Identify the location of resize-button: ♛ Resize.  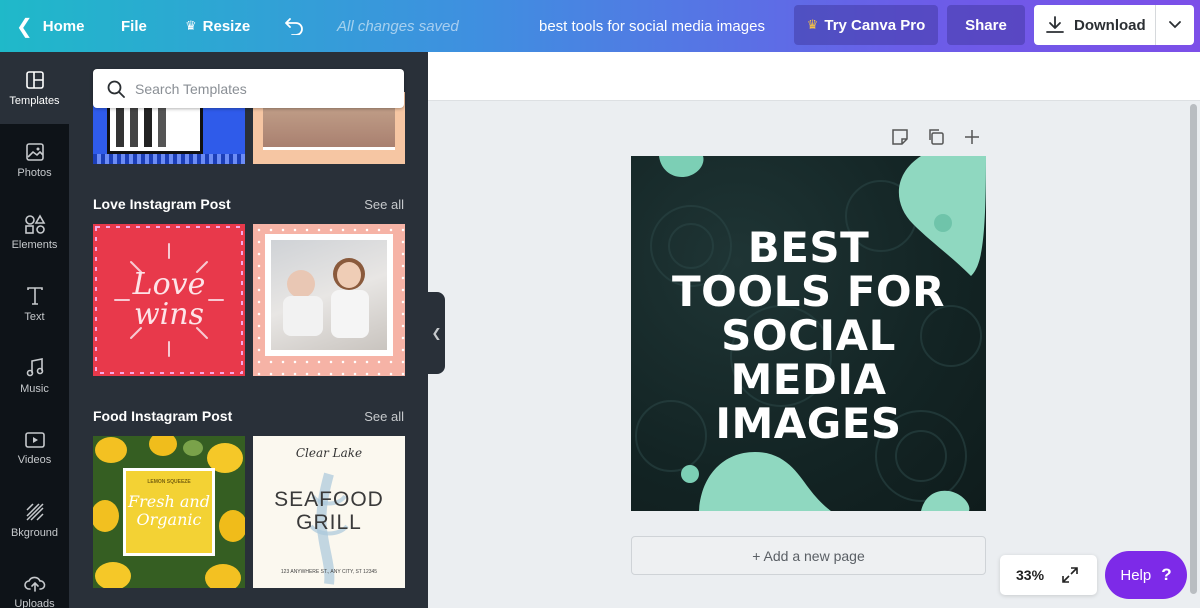
(217, 26).